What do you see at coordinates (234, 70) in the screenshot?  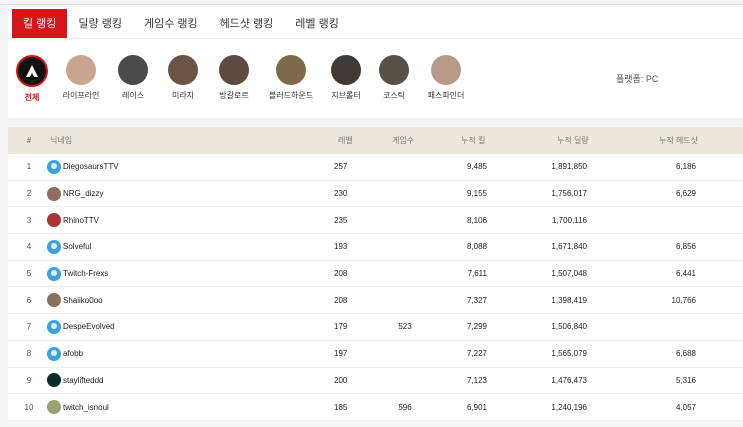 I see `bangalore-portrait-icon` at bounding box center [234, 70].